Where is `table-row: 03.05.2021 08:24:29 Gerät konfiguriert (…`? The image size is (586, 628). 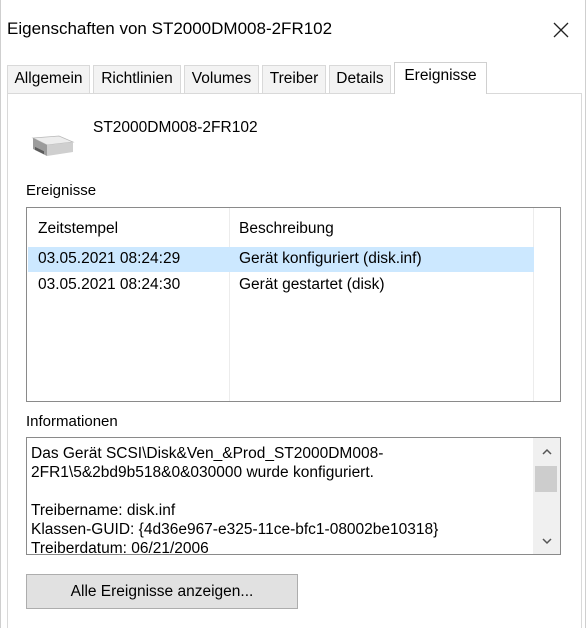
table-row: 03.05.2021 08:24:29 Gerät konfiguriert (… is located at coordinates (281, 259).